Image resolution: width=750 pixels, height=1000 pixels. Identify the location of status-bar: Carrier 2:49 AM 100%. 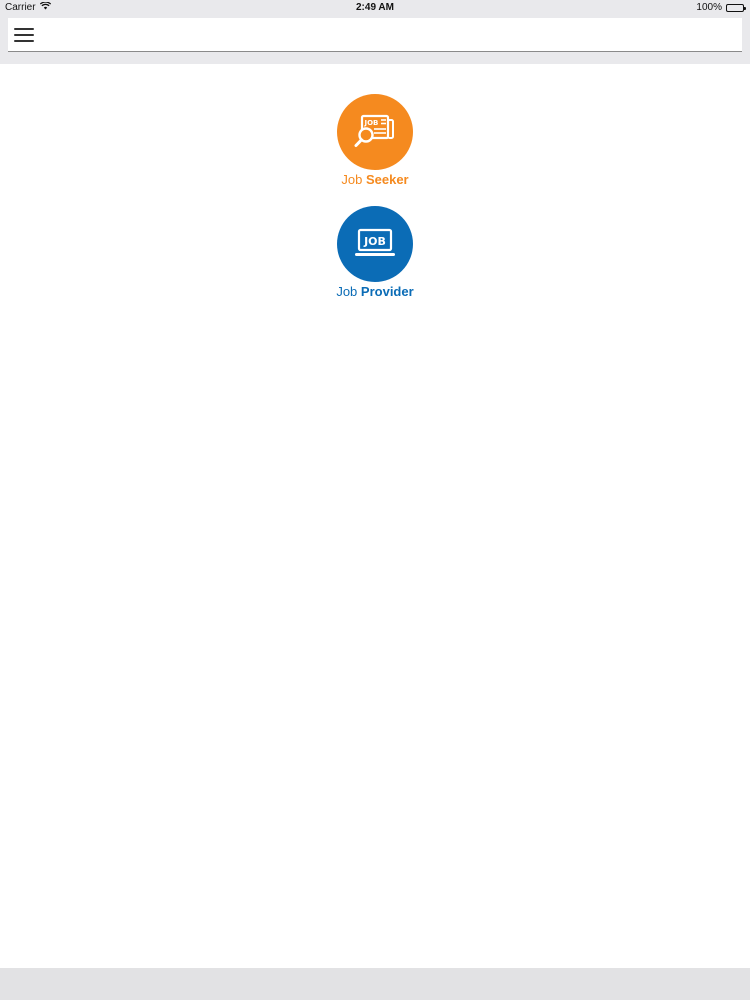
(375, 8).